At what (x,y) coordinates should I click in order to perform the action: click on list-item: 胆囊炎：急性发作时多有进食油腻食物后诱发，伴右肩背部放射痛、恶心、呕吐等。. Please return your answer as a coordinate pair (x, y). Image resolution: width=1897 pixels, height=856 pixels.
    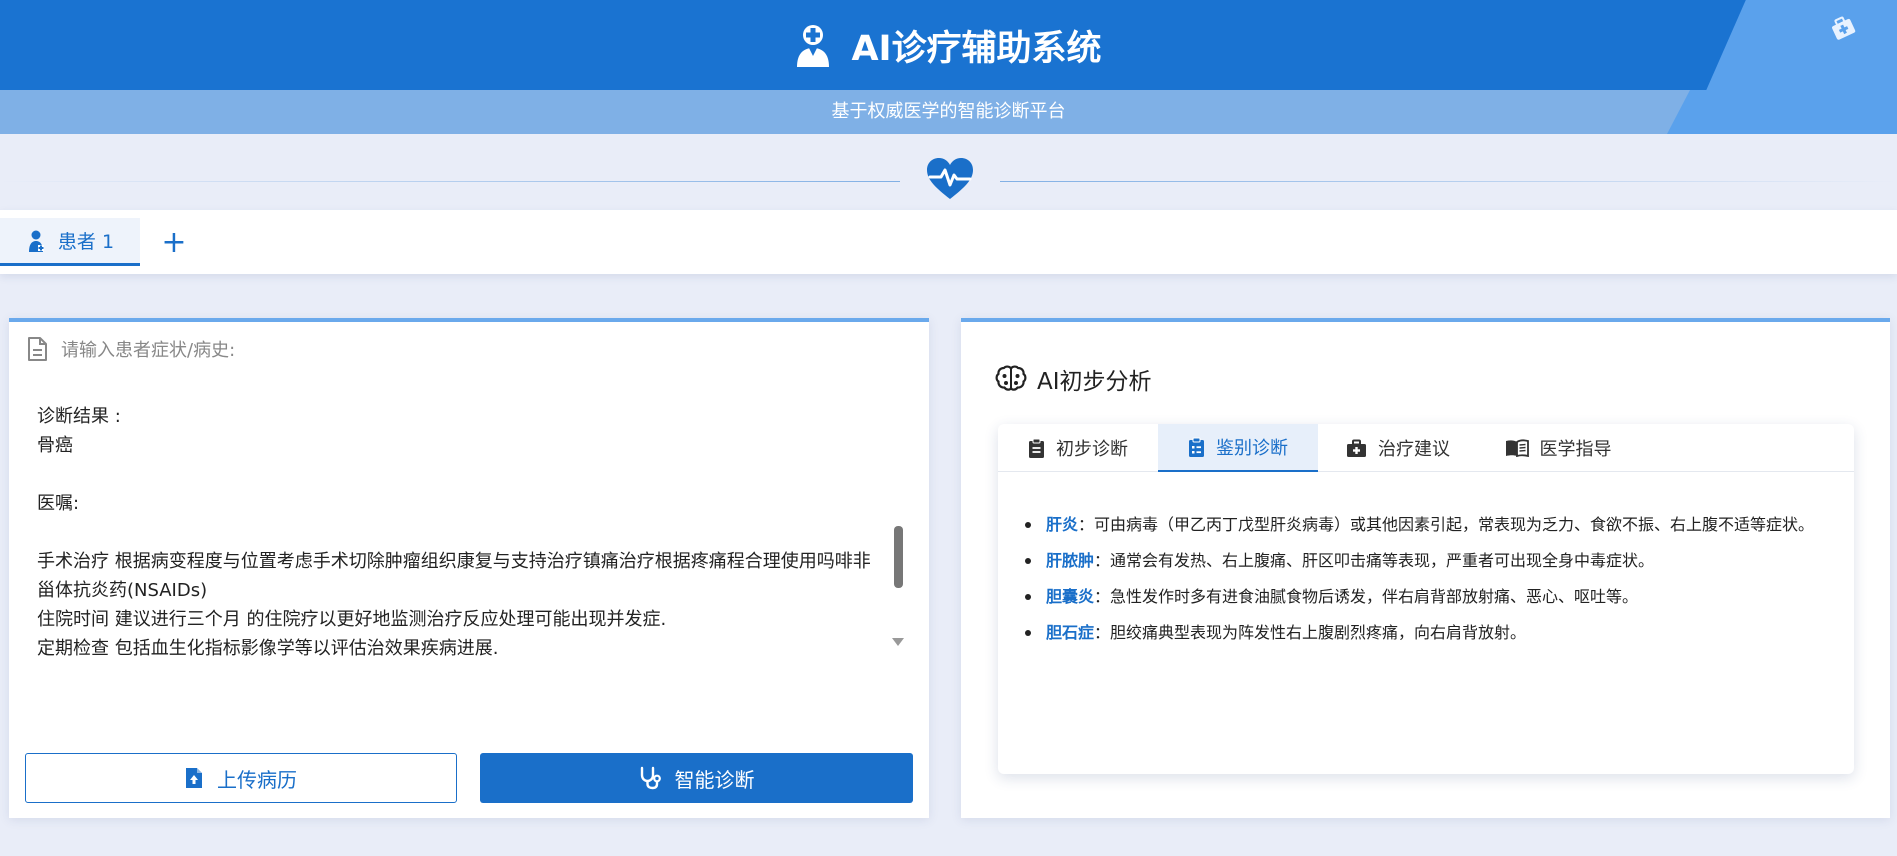
    Looking at the image, I should click on (1427, 597).